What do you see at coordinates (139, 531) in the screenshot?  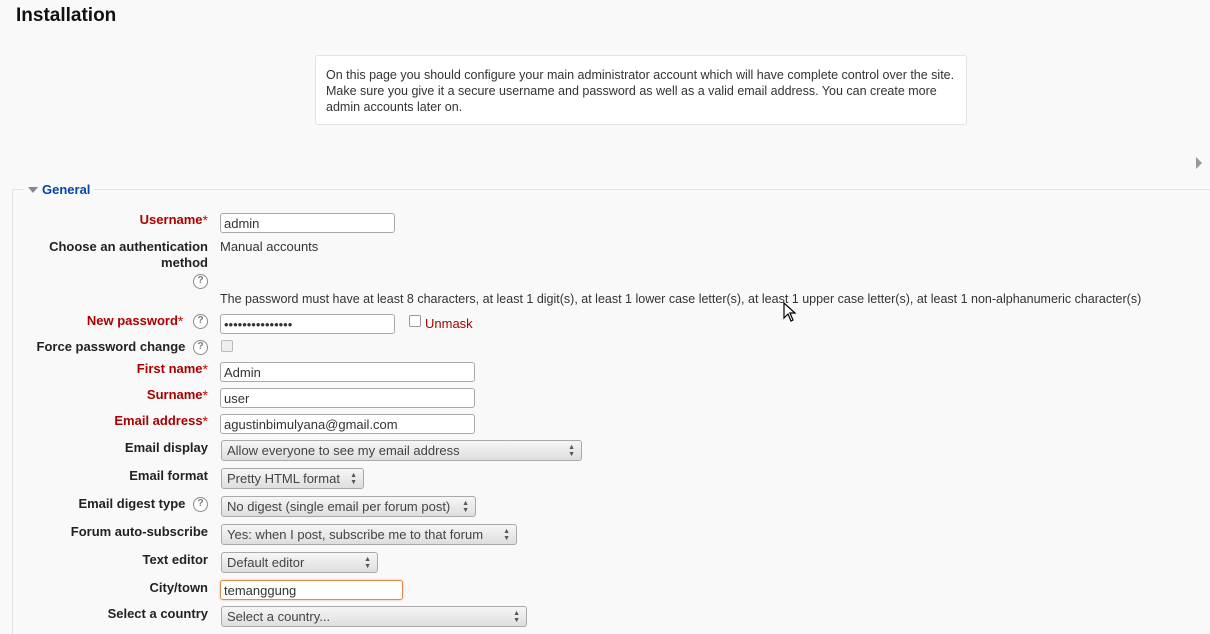 I see `forum-autosubscribe-label: Forum auto-subscribe` at bounding box center [139, 531].